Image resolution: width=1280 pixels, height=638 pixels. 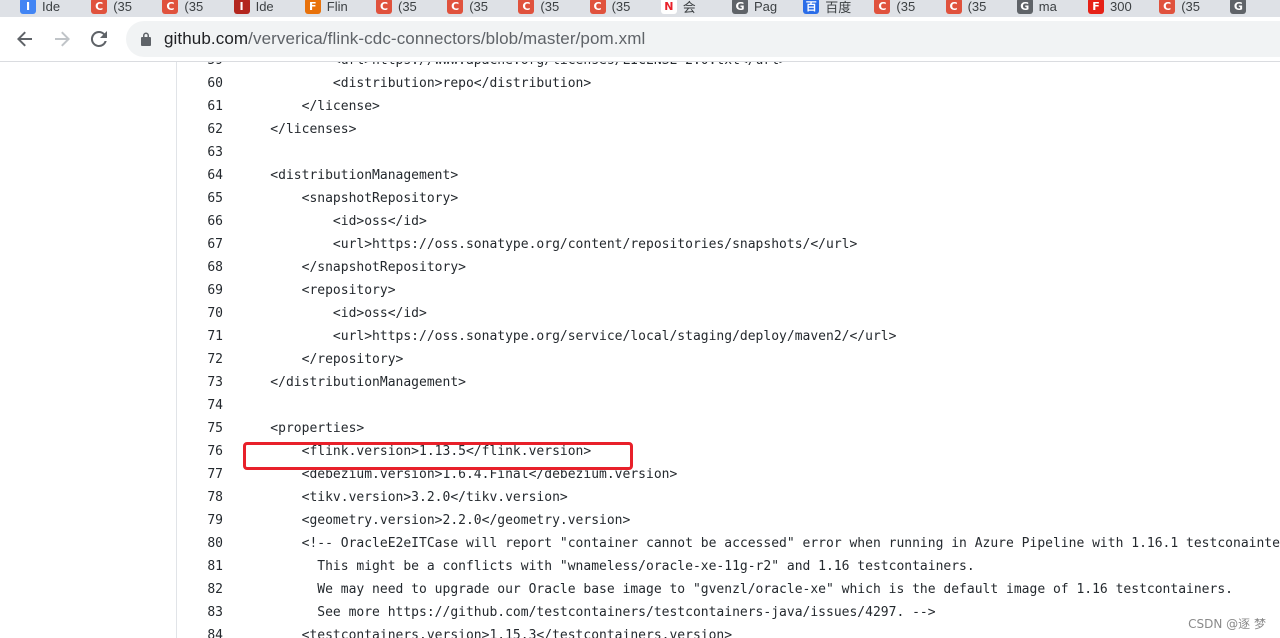 What do you see at coordinates (321, 359) in the screenshot?
I see `code-text: </repository>` at bounding box center [321, 359].